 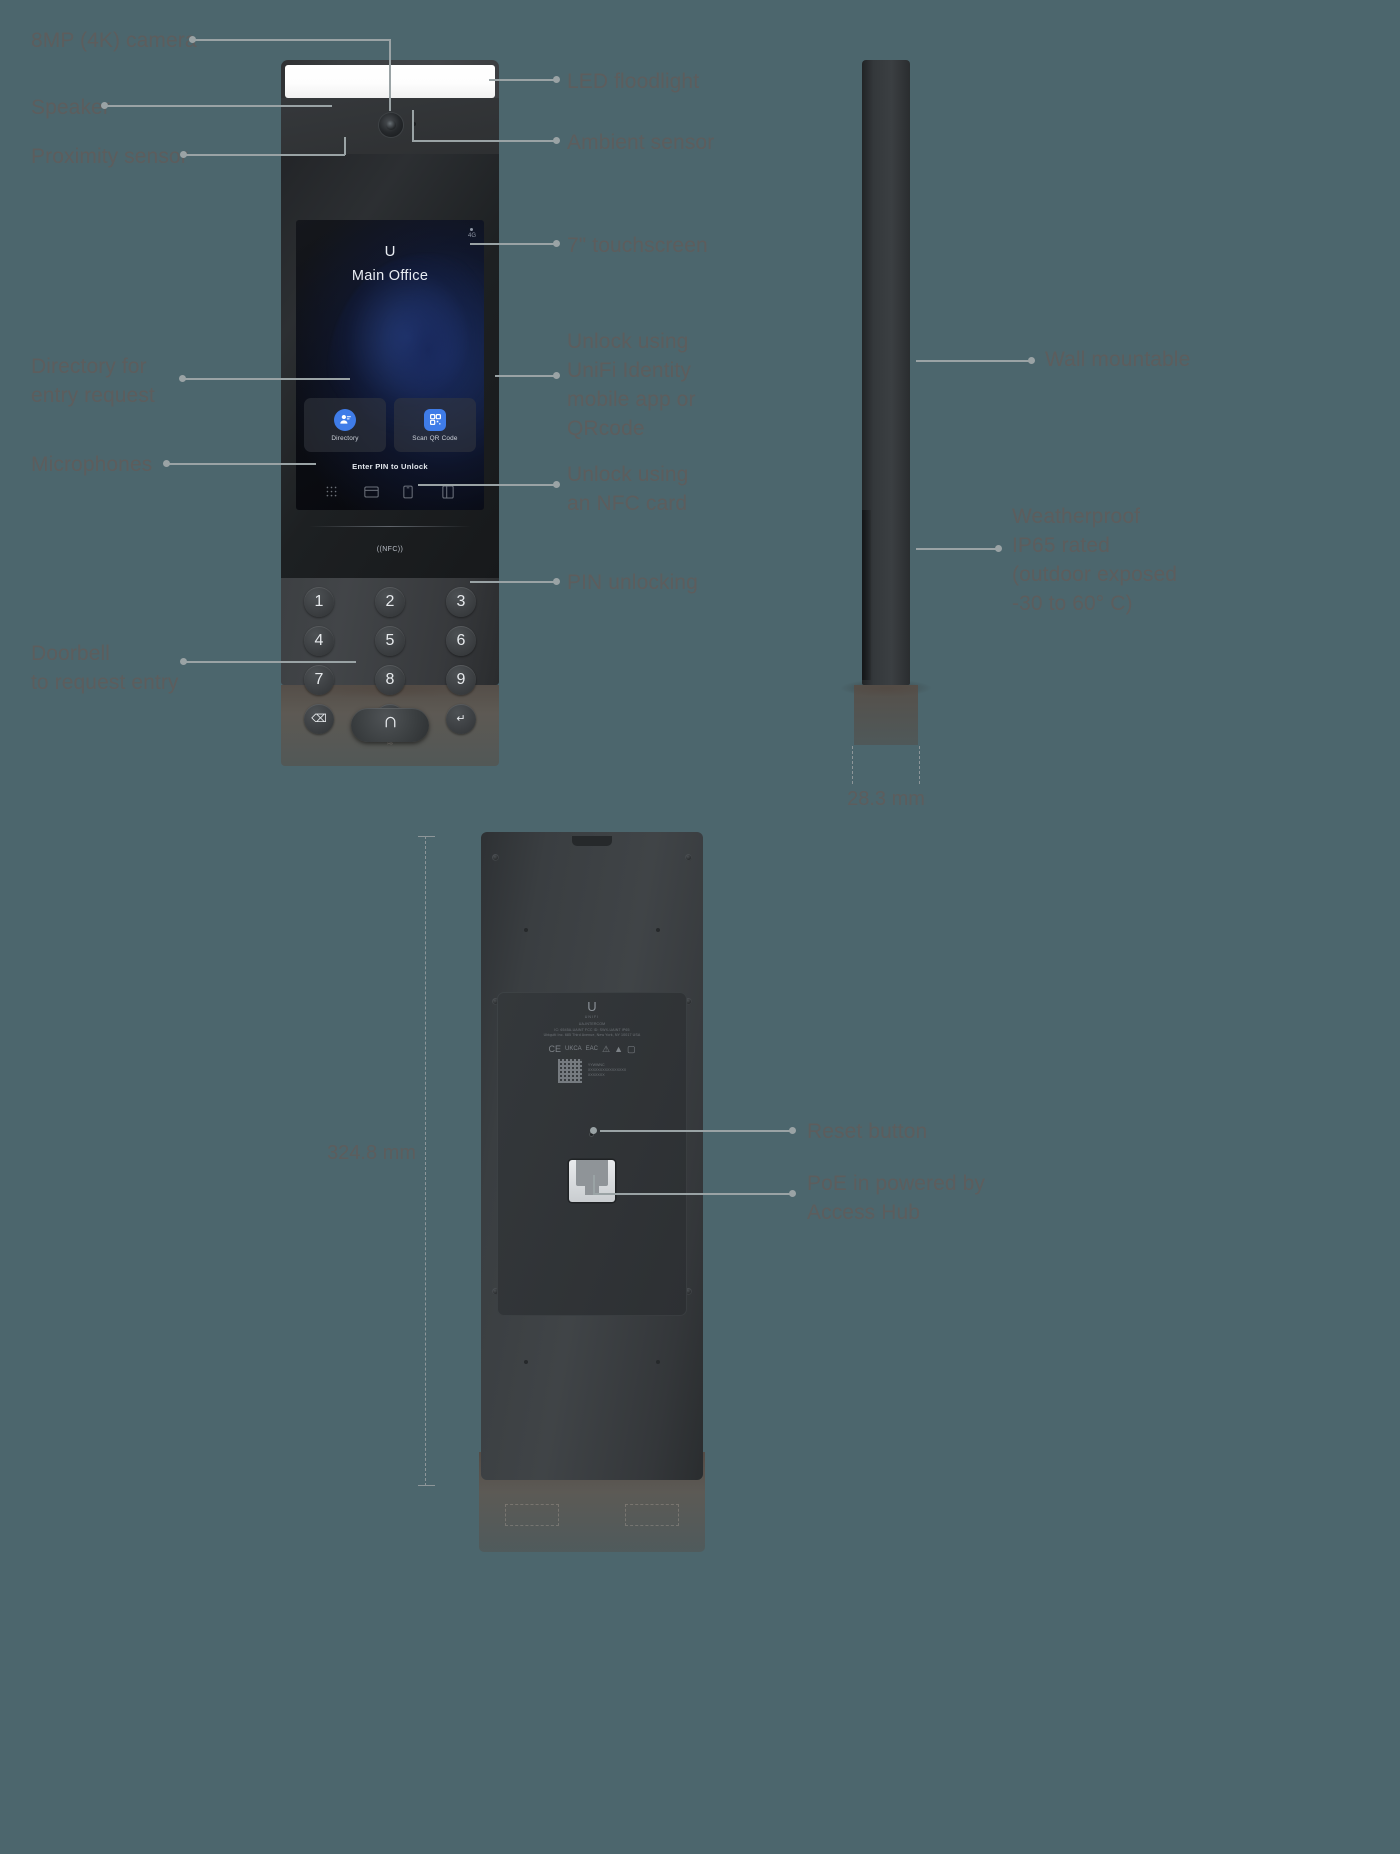 I want to click on base-outline-right, so click(x=652, y=1515).